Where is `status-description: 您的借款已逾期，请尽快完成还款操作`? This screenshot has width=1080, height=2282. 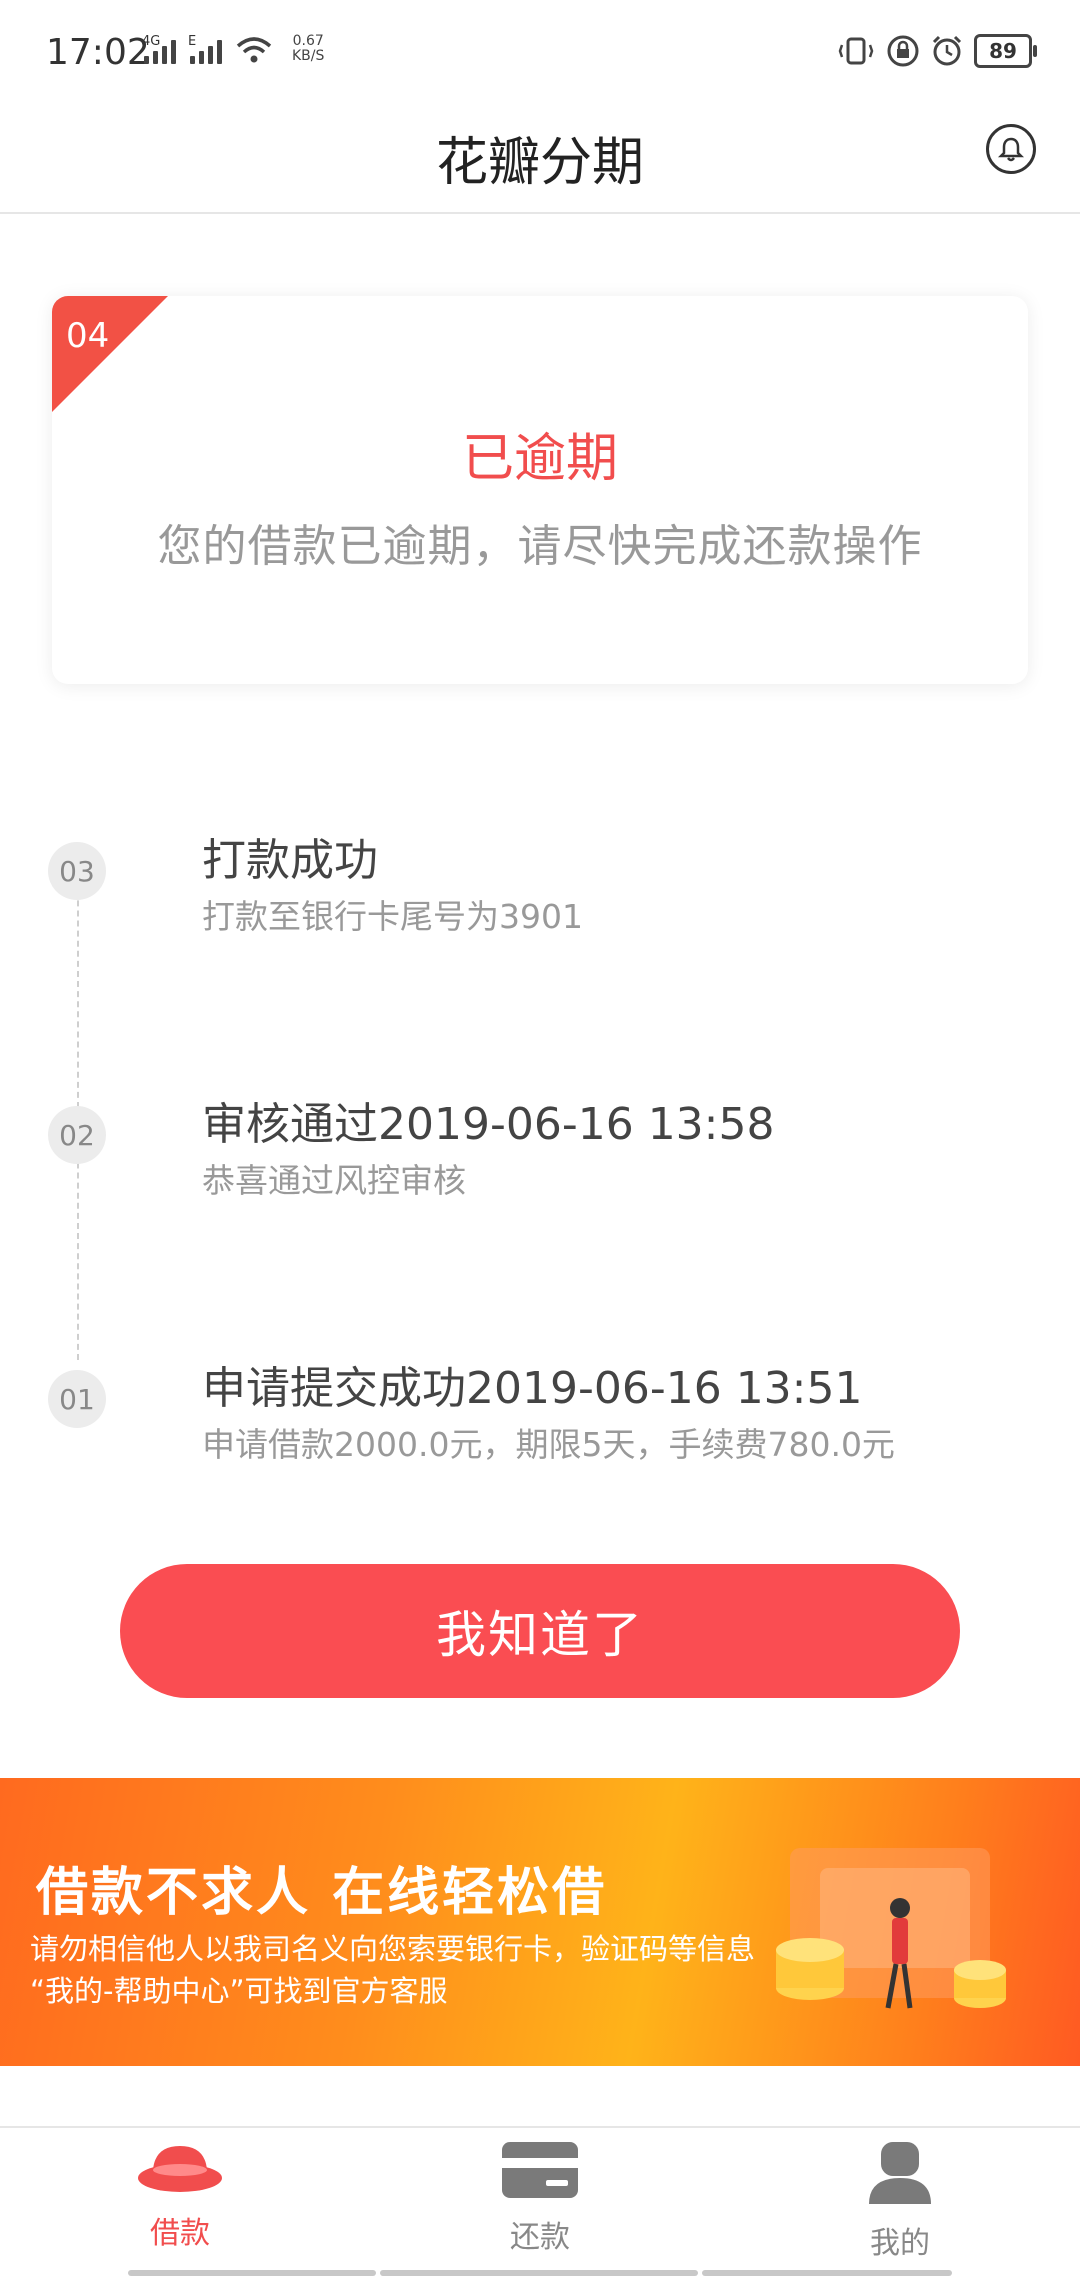 status-description: 您的借款已逾期，请尽快完成还款操作 is located at coordinates (540, 546).